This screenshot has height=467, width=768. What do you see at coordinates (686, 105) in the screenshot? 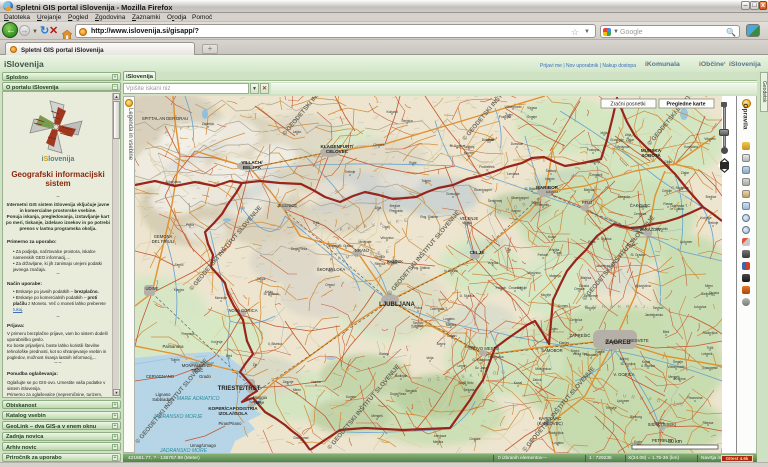
I see `svg-text: Pregledne karte` at bounding box center [686, 105].